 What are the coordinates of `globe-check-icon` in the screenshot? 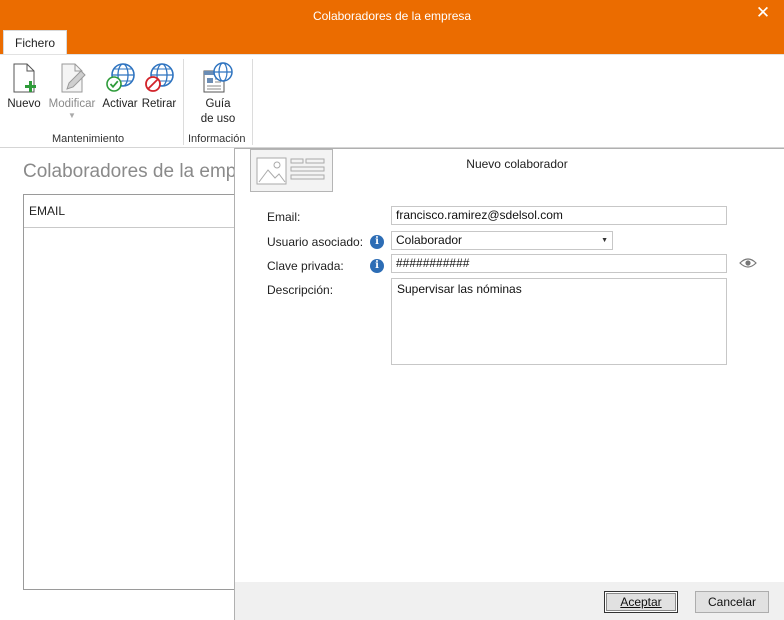 It's located at (120, 77).